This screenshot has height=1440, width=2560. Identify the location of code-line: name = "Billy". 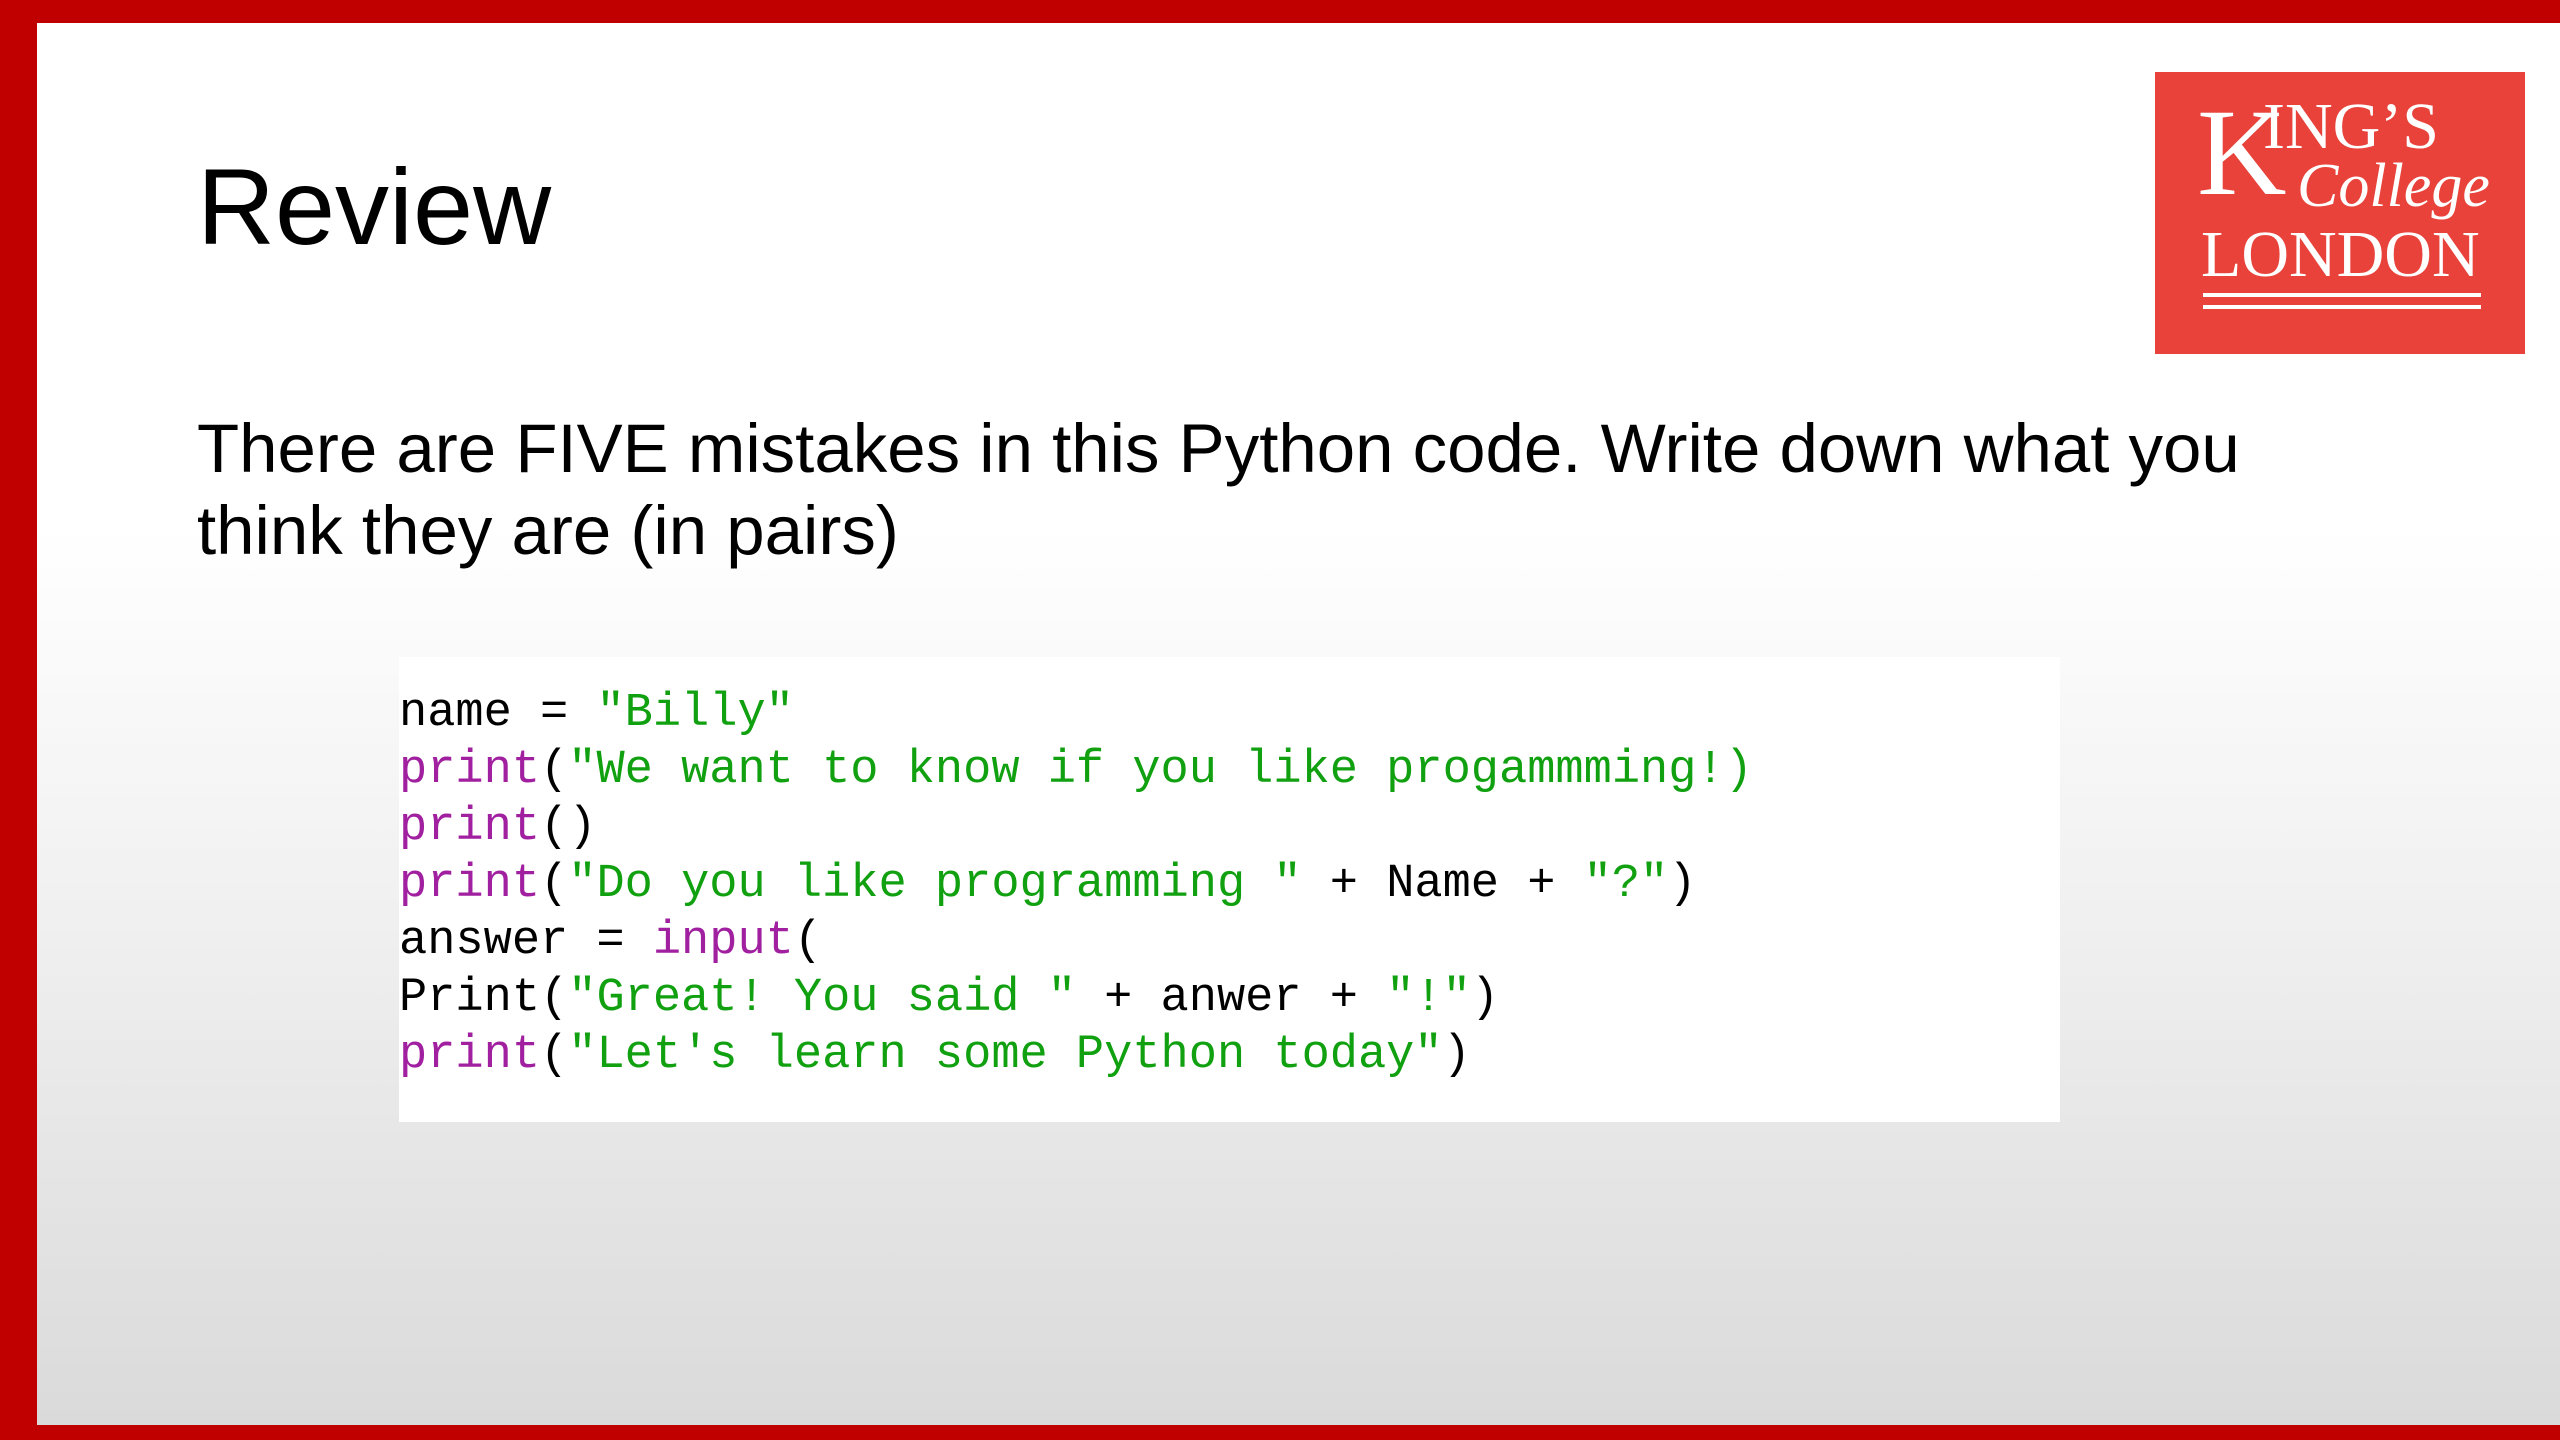
(596, 713).